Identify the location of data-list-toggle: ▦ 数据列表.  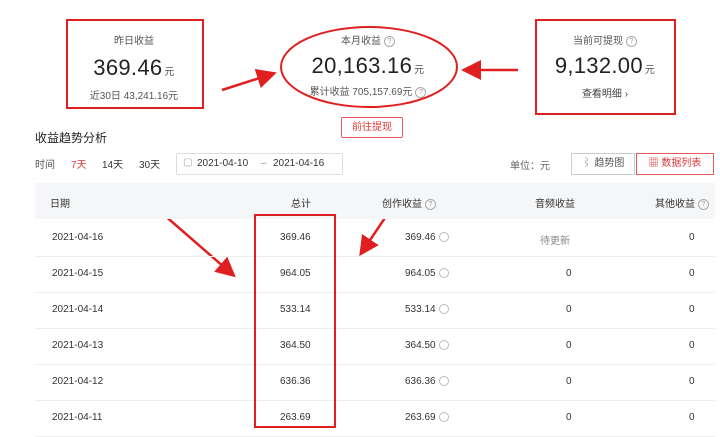
(675, 164).